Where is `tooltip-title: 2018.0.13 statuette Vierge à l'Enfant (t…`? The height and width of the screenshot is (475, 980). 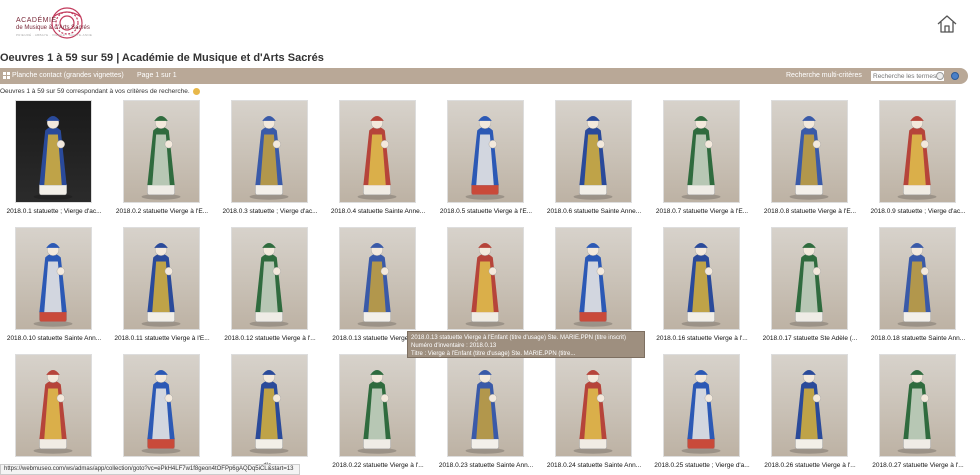 tooltip-title: 2018.0.13 statuette Vierge à l'Enfant (t… is located at coordinates (518, 338).